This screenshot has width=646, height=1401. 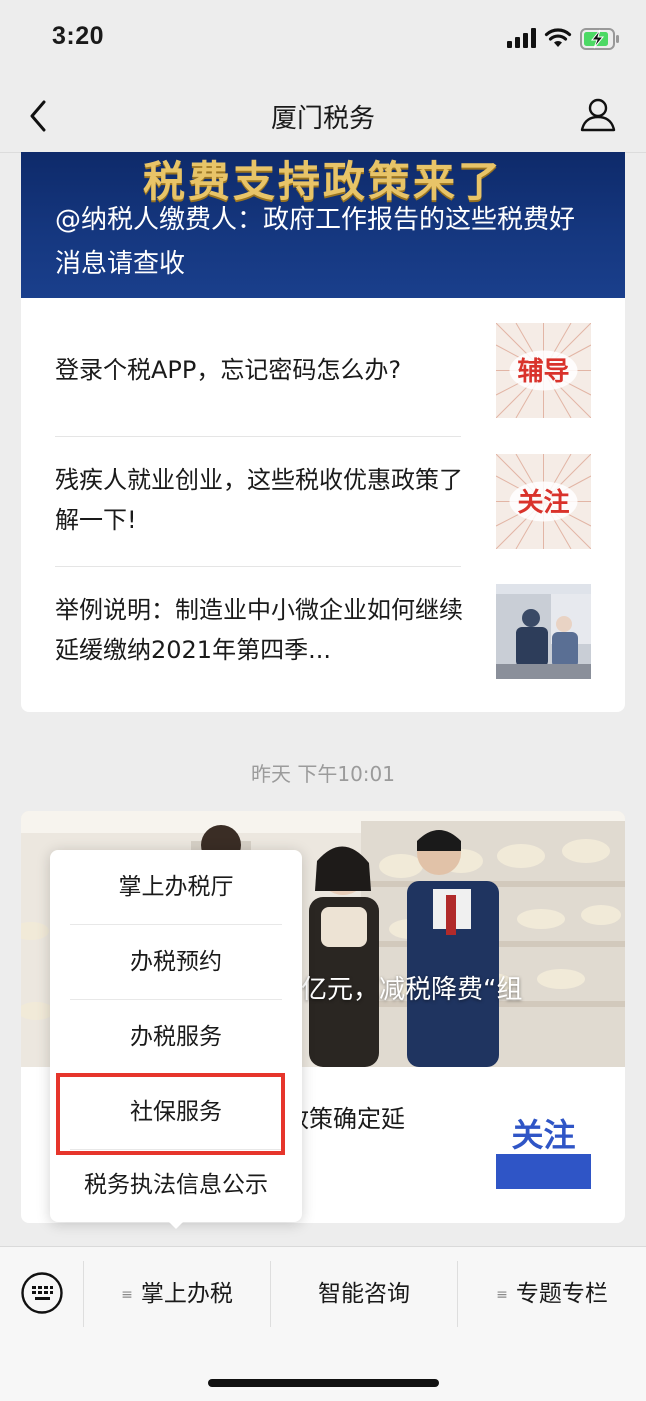 What do you see at coordinates (599, 39) in the screenshot?
I see `battery-charging-icon` at bounding box center [599, 39].